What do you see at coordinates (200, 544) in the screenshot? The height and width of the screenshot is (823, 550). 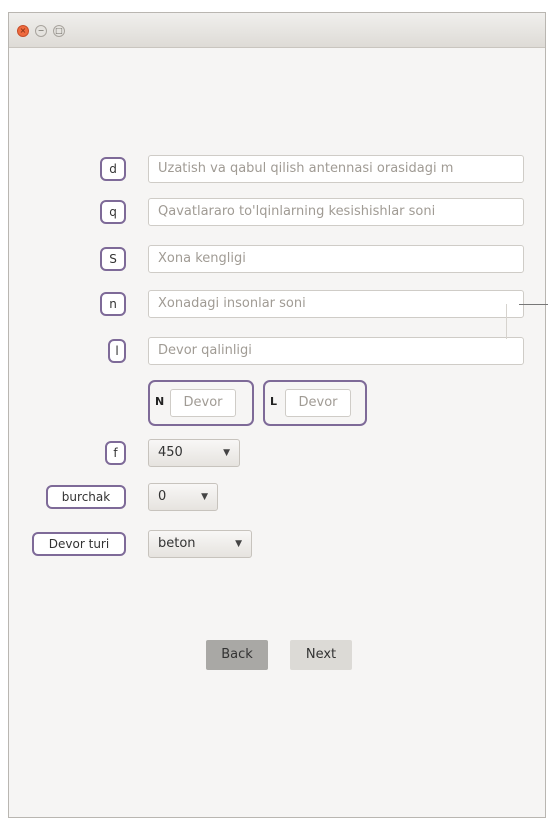 I see `wall-type-select: beton ▼` at bounding box center [200, 544].